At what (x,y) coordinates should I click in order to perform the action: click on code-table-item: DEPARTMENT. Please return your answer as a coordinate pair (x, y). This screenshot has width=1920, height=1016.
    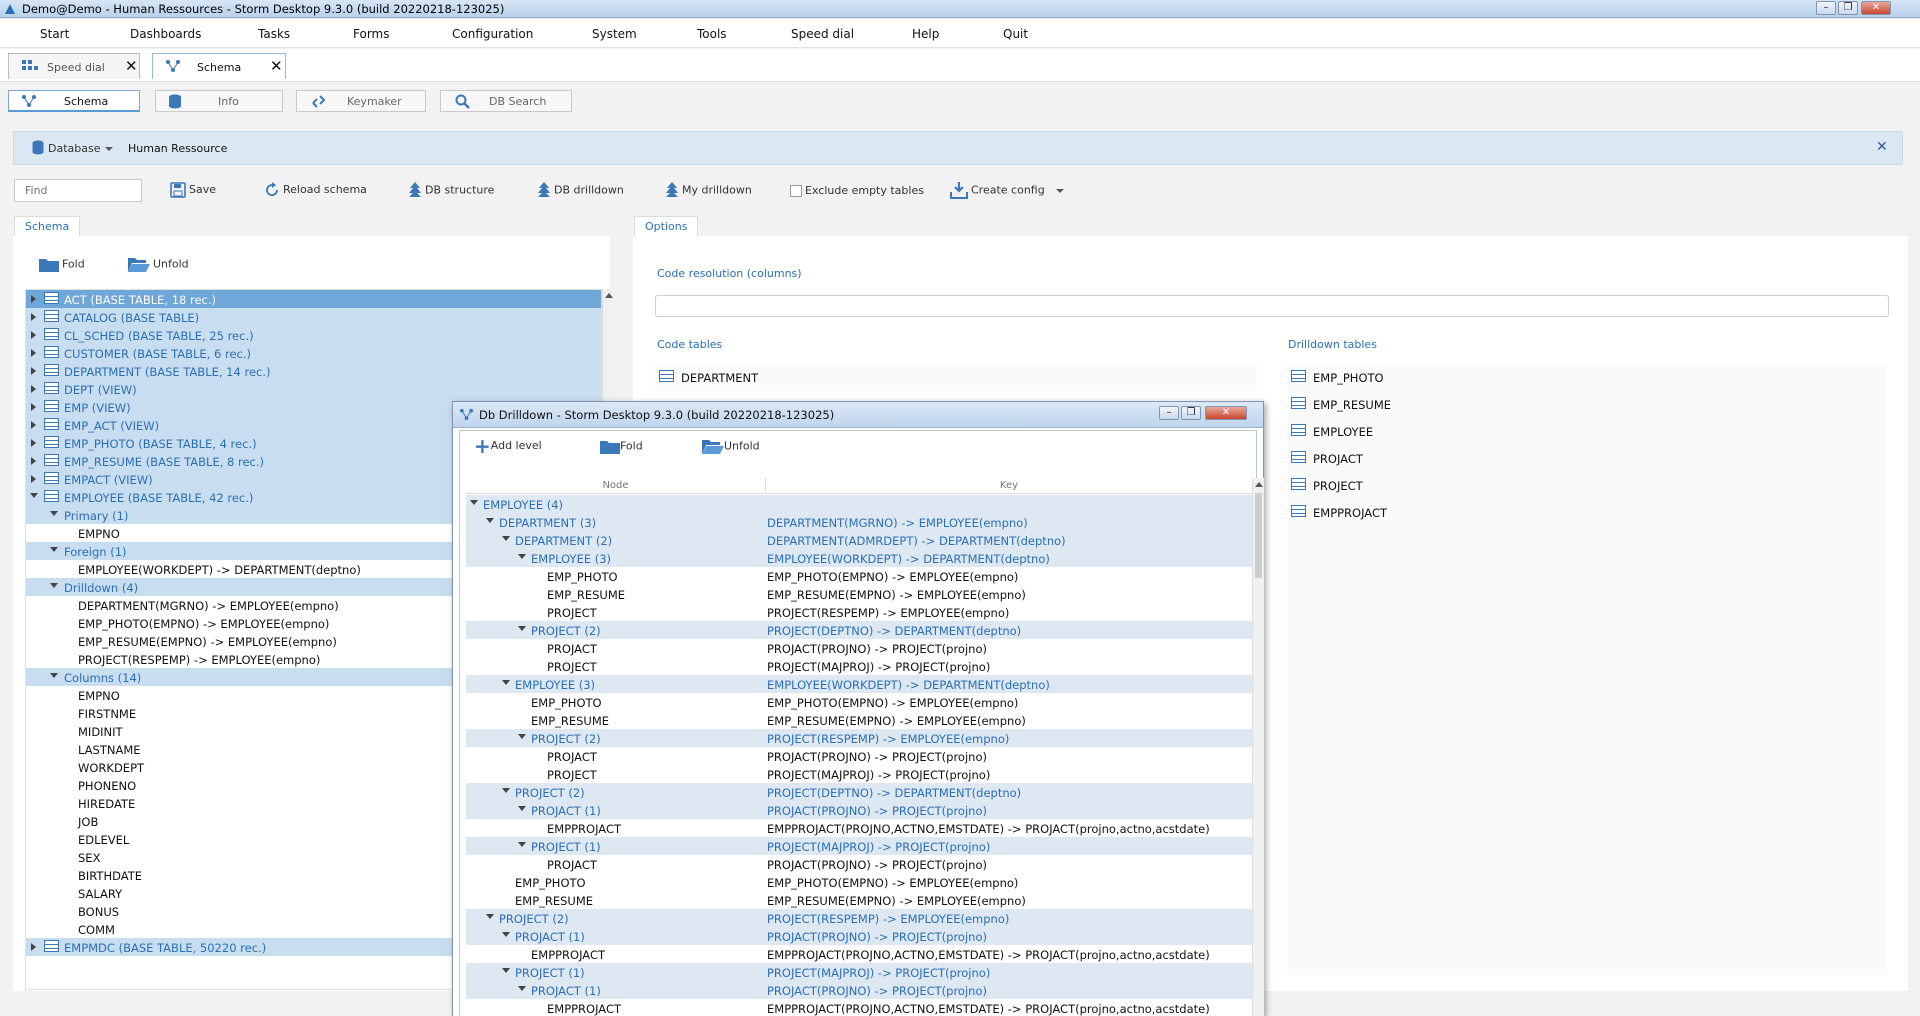
    Looking at the image, I should click on (955, 377).